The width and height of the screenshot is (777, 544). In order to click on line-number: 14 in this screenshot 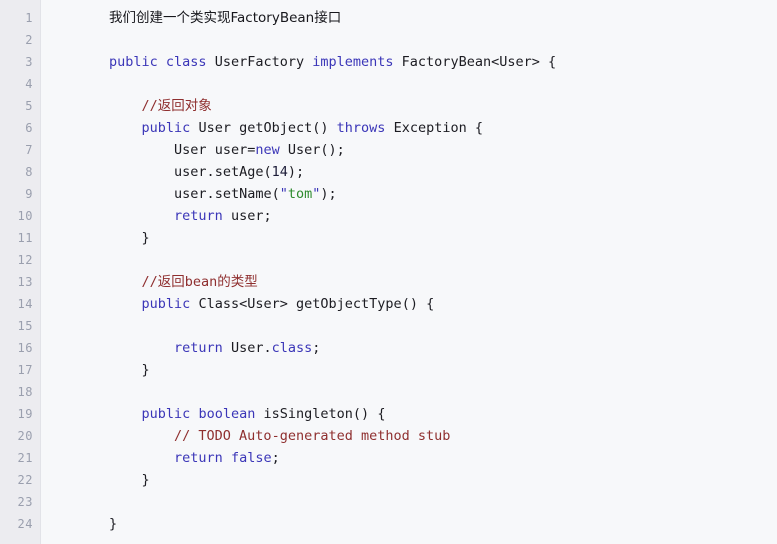, I will do `click(25, 304)`.